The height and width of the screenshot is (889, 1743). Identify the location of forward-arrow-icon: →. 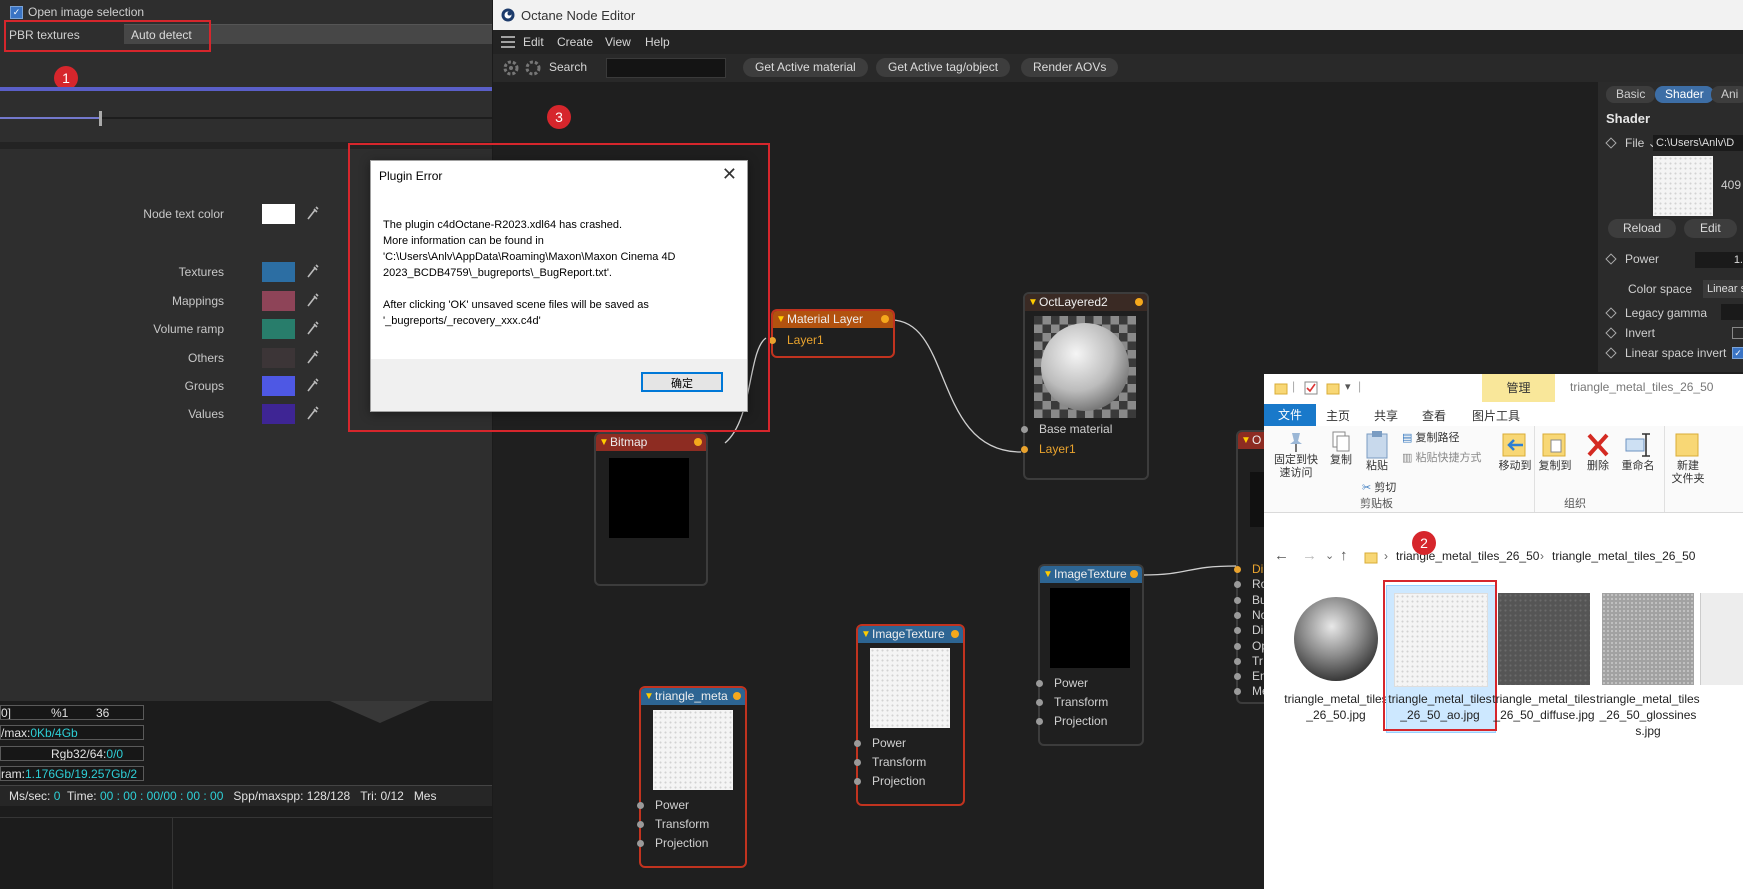
(1309, 555).